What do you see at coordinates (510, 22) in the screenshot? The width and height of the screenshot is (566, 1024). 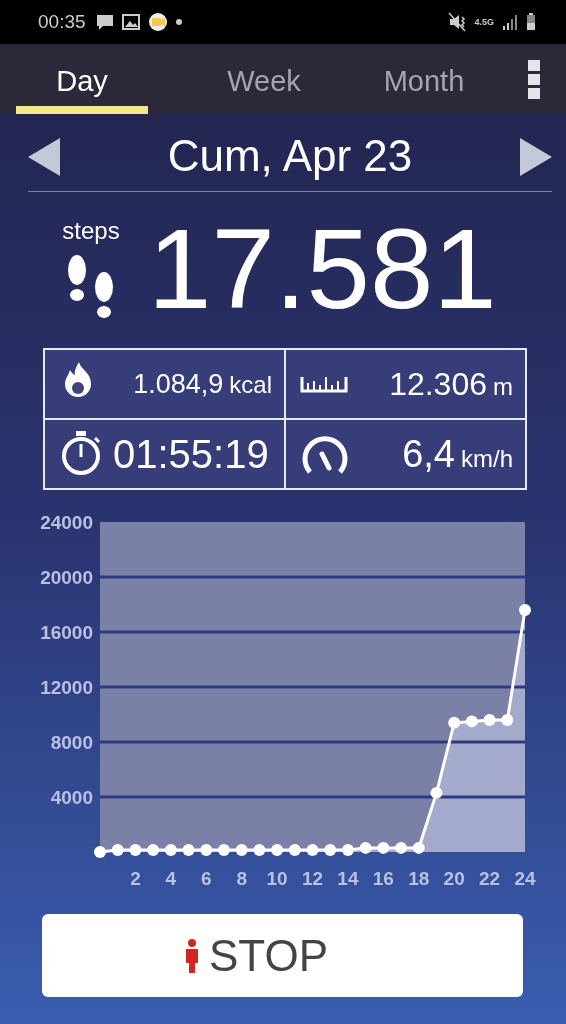 I see `signal-icon` at bounding box center [510, 22].